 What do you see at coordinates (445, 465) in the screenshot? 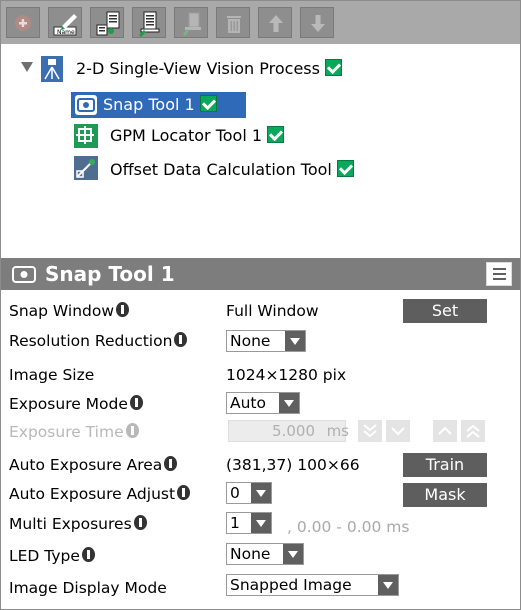
I see `train-button: Train` at bounding box center [445, 465].